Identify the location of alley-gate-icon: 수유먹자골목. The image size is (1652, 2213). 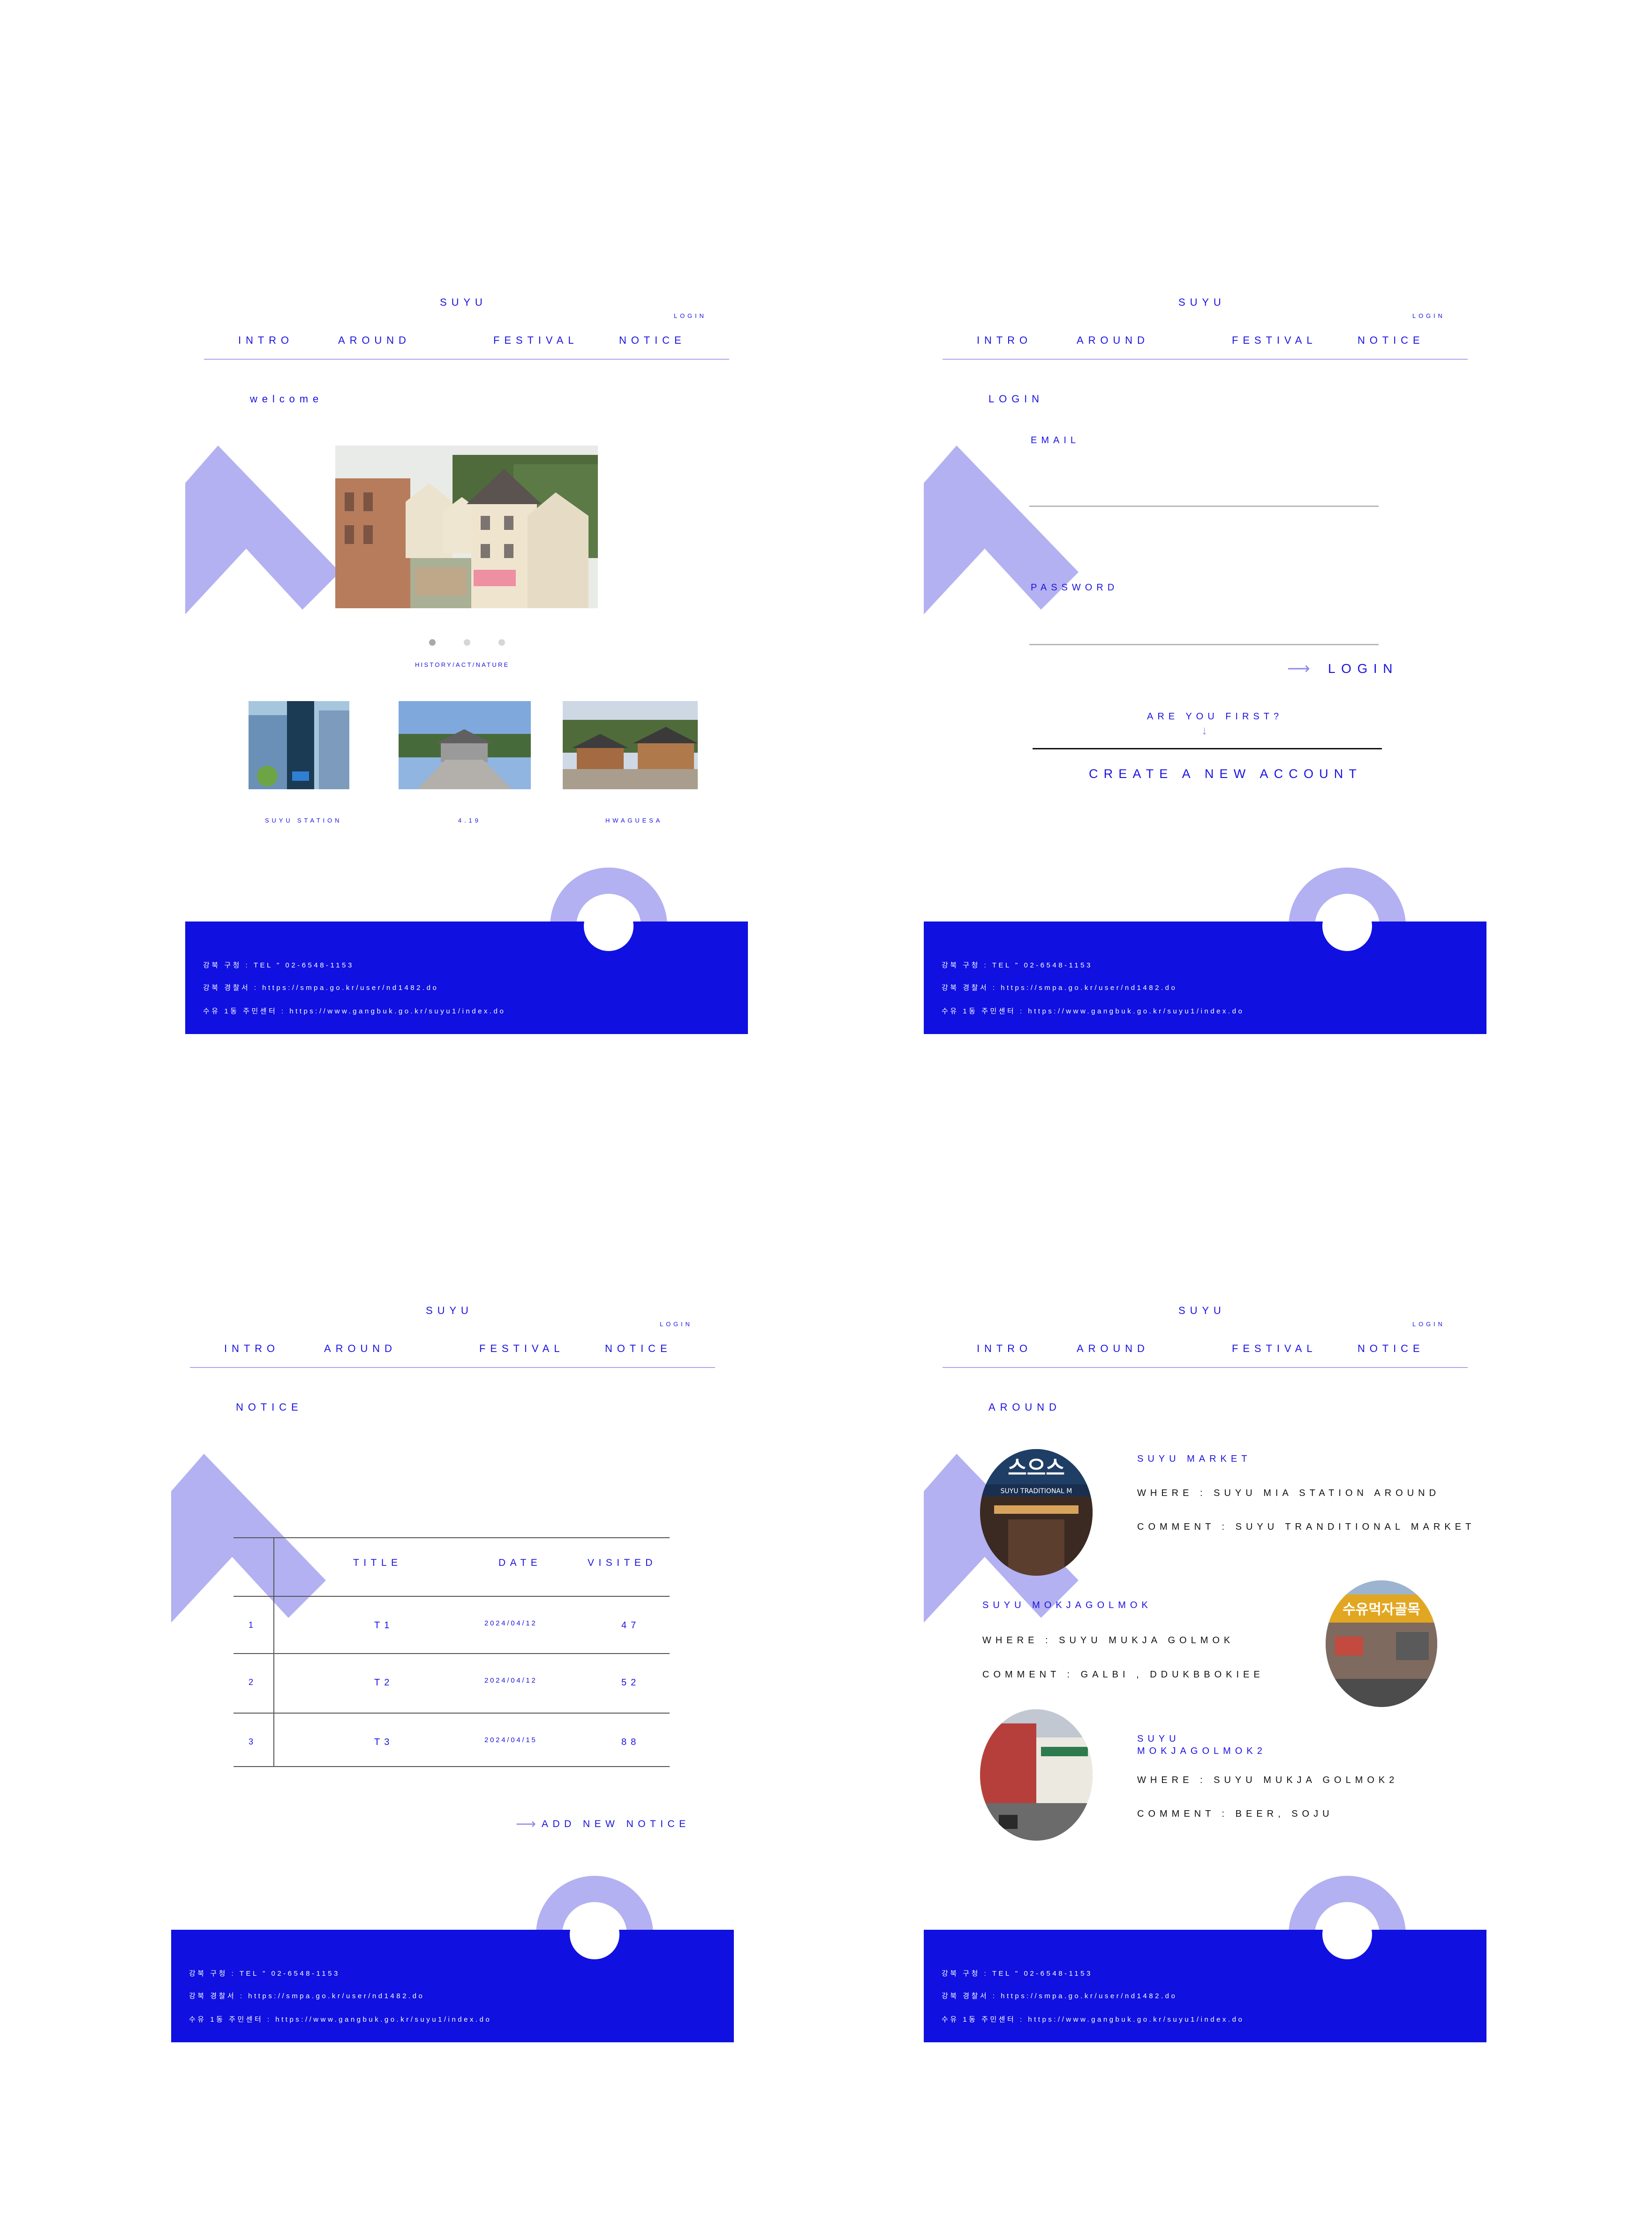
(1381, 1643).